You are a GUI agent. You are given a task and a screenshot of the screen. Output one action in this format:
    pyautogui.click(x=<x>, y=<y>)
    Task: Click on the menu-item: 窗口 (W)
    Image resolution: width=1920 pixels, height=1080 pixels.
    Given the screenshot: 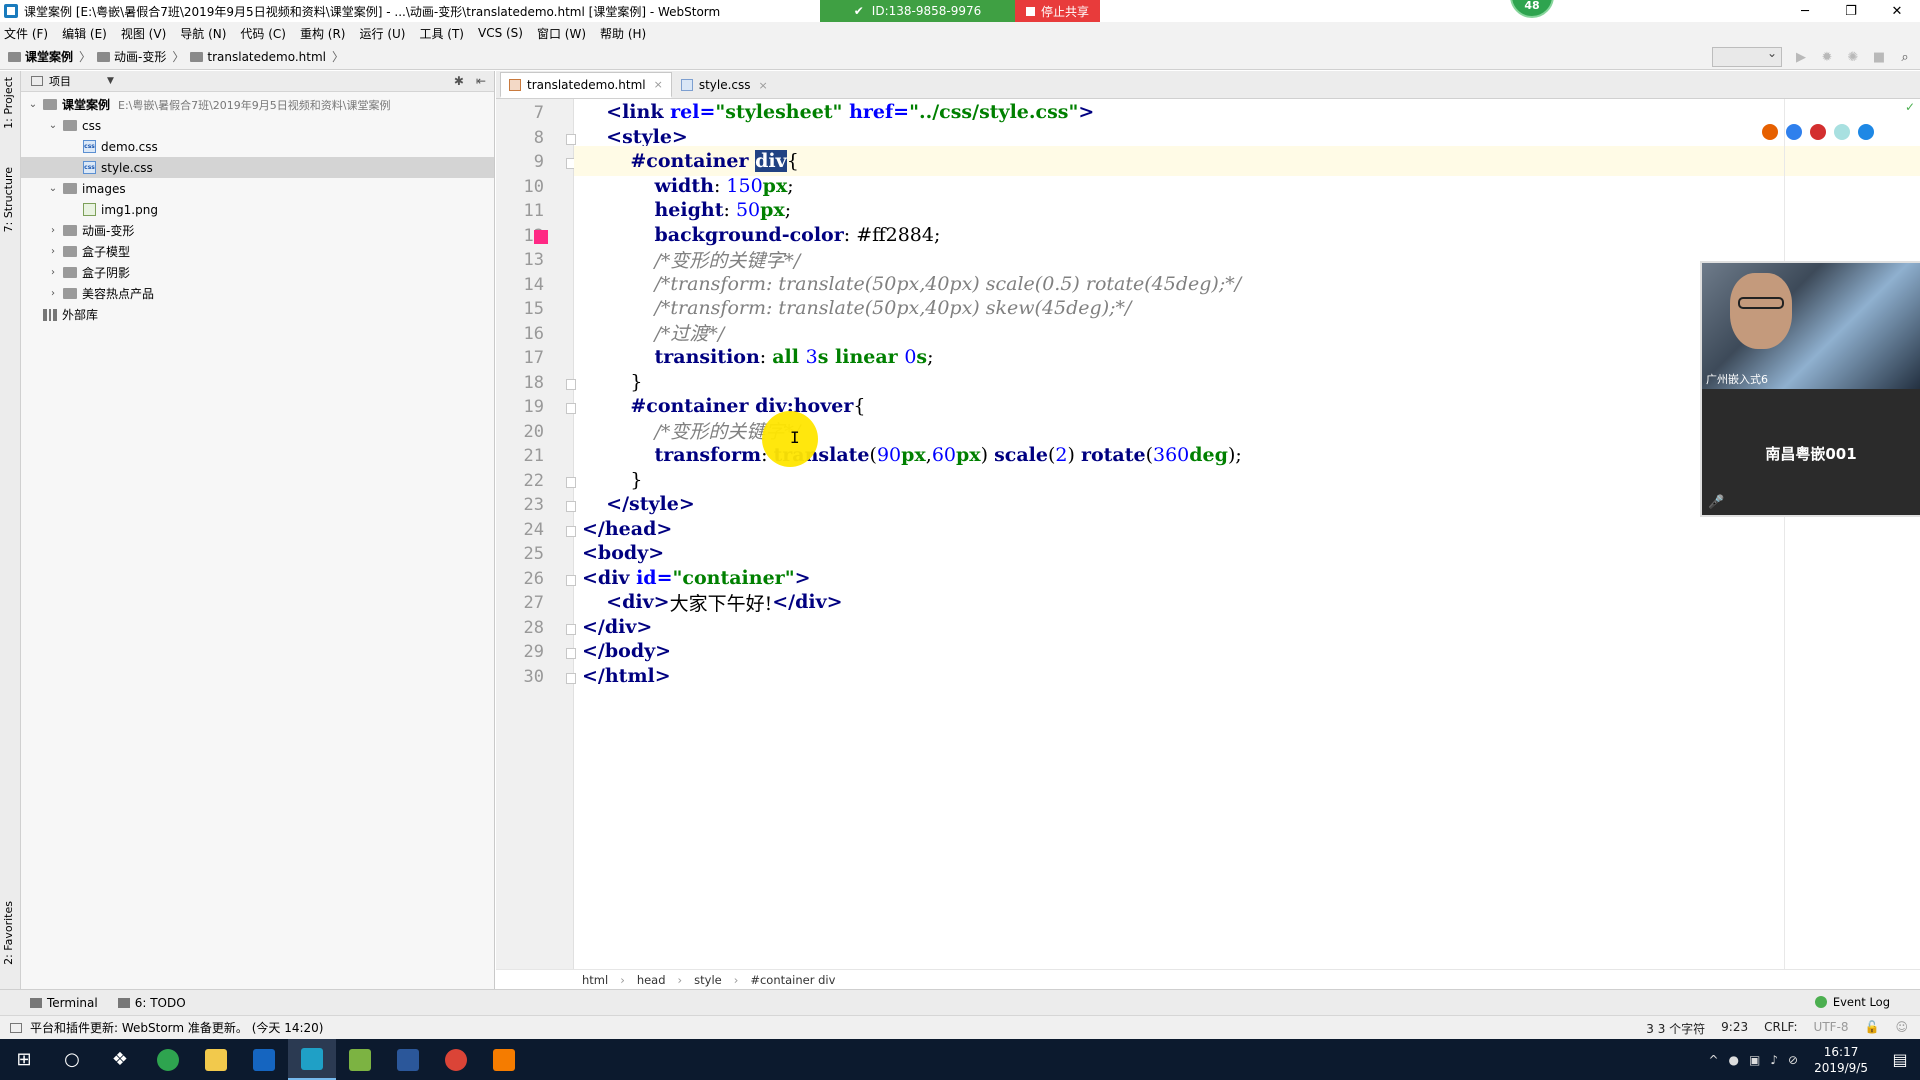 What is the action you would take?
    pyautogui.click(x=561, y=33)
    